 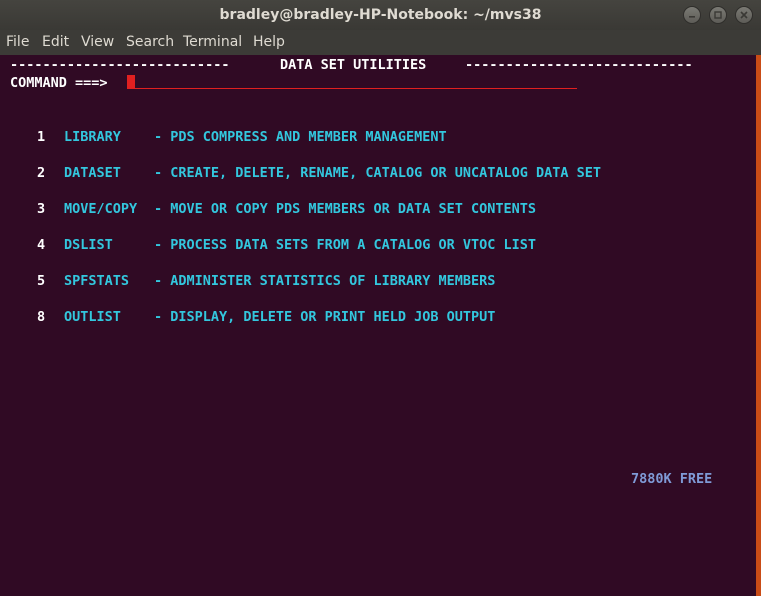 I want to click on option-dslist: DSLIST, so click(x=88, y=245).